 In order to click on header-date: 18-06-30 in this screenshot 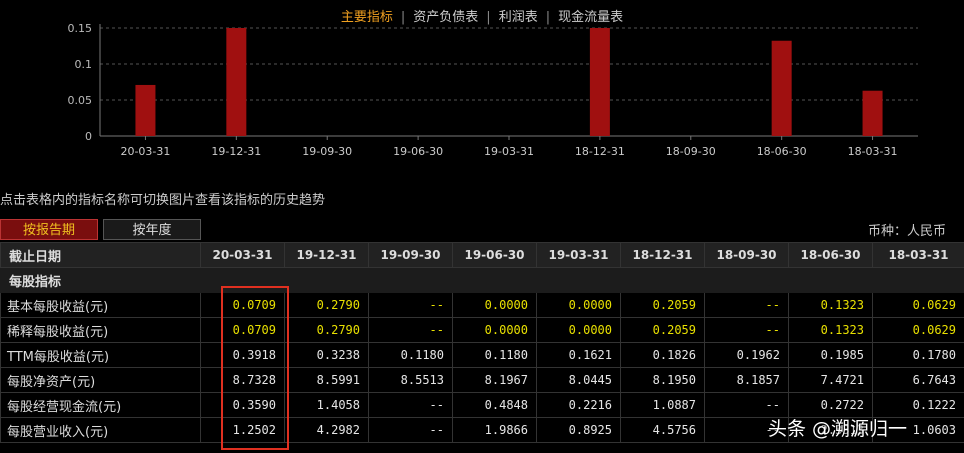, I will do `click(830, 255)`.